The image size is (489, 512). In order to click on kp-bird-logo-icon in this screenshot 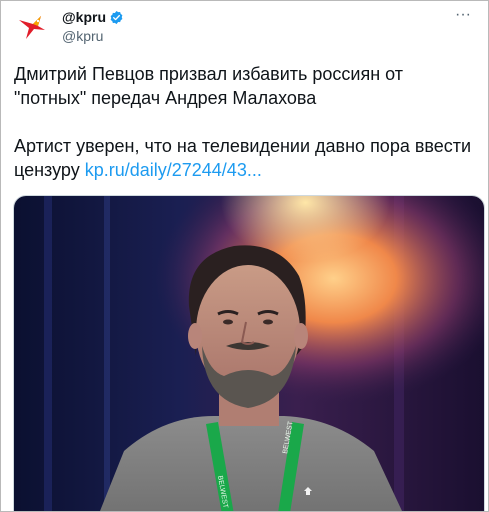, I will do `click(32, 26)`.